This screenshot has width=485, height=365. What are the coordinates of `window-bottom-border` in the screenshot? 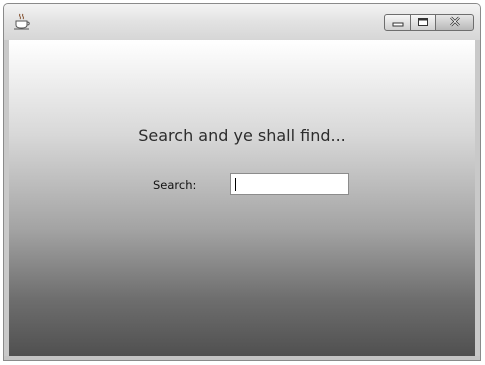 It's located at (242, 358).